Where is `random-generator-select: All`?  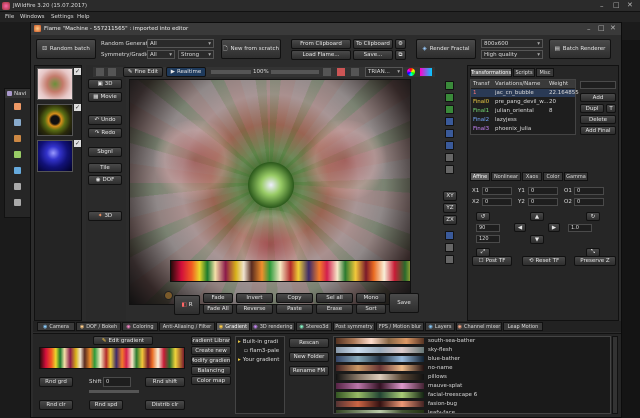 random-generator-select: All is located at coordinates (180, 43).